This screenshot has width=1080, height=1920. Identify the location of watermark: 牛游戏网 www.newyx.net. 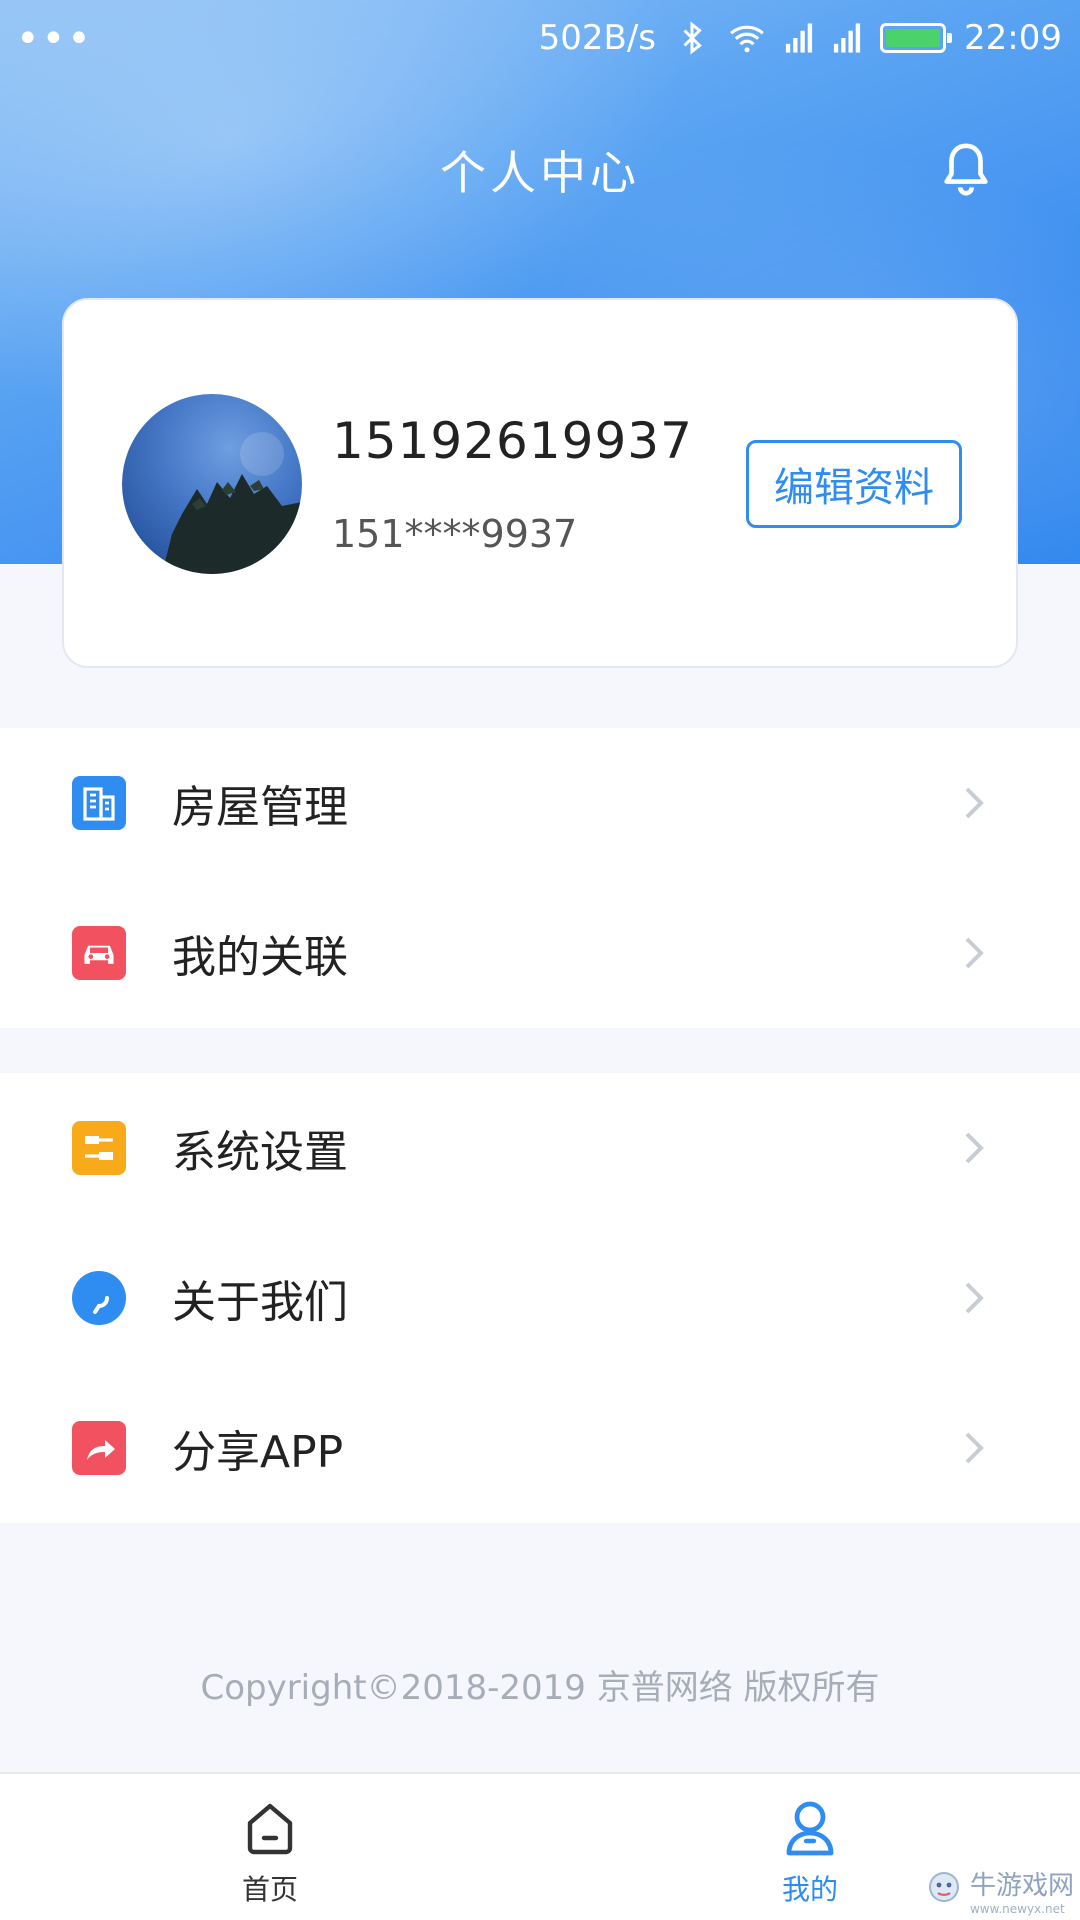
(999, 1890).